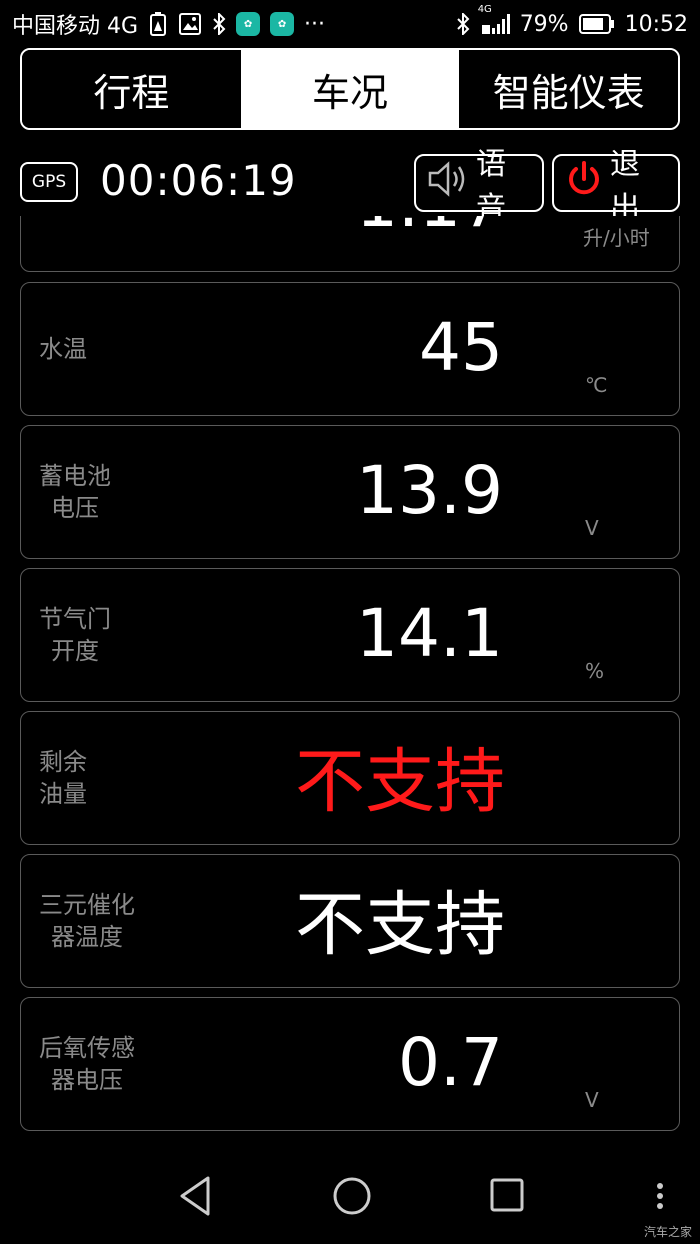  Describe the element at coordinates (572, 20) in the screenshot. I see `status-right: 4G 79% 10:52` at that location.